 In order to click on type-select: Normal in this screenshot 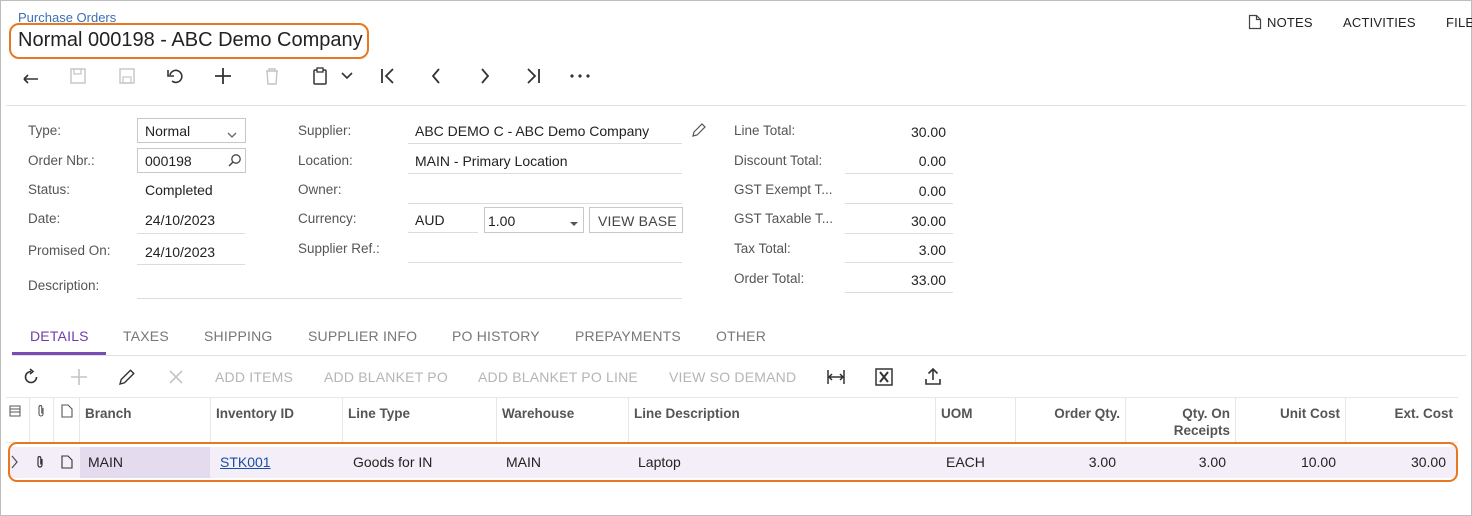, I will do `click(191, 130)`.